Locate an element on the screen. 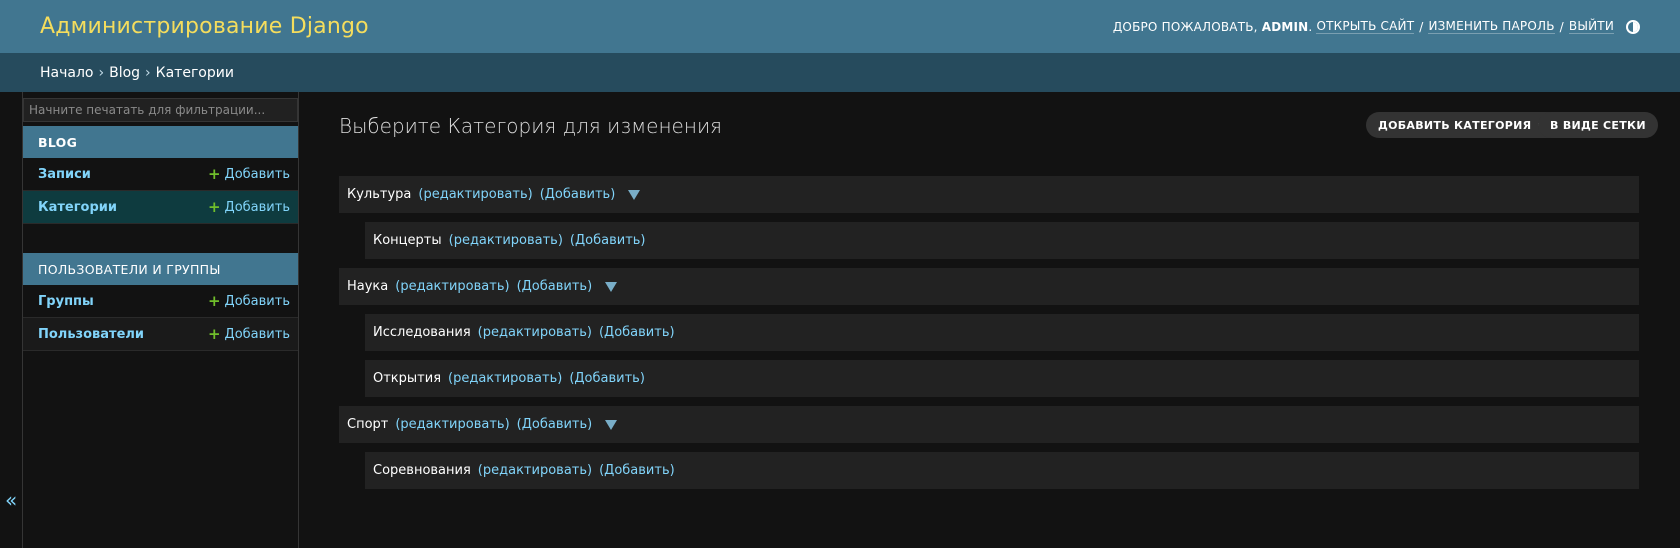 The height and width of the screenshot is (548, 1680). tree-row: Исследования (редактировать) (Добавить) is located at coordinates (1002, 332).